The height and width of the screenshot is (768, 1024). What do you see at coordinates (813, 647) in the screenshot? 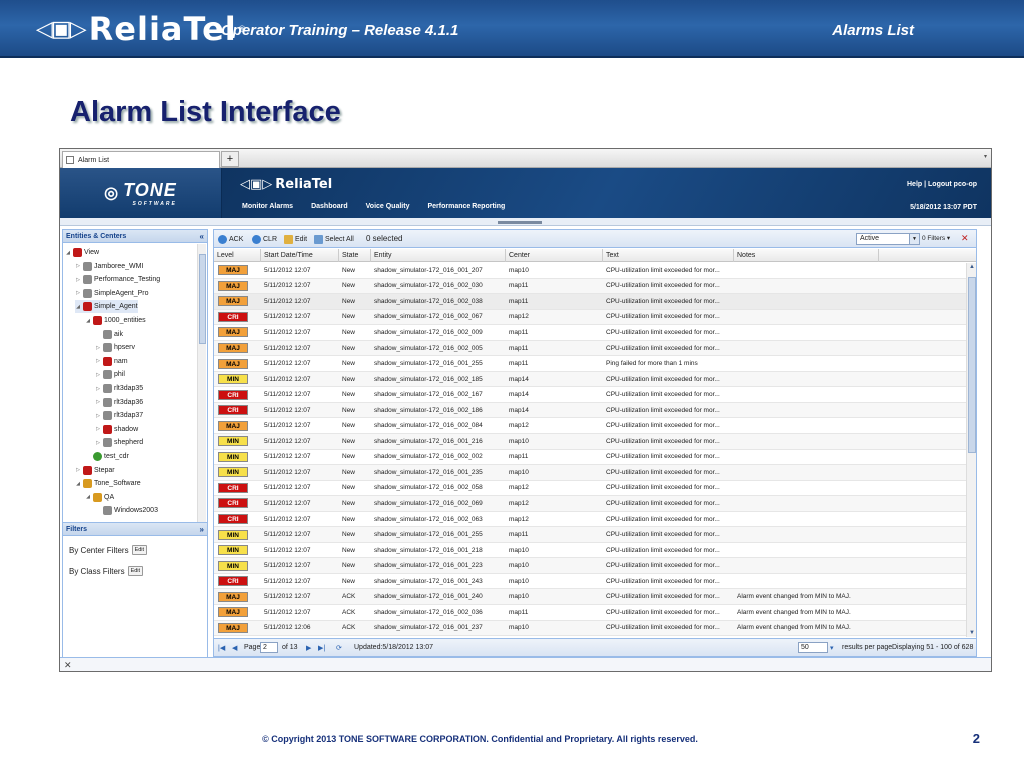
I see `per-page-select: 50` at bounding box center [813, 647].